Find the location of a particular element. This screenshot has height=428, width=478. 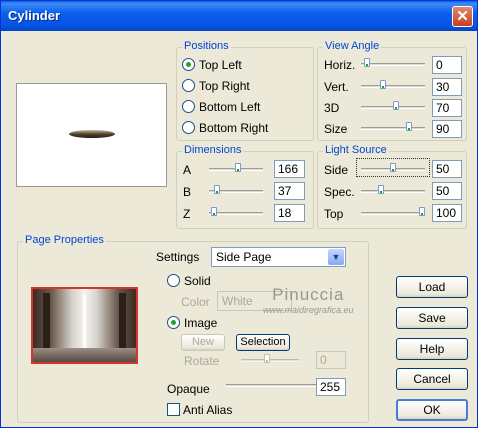

3d-input: 70 is located at coordinates (447, 108).